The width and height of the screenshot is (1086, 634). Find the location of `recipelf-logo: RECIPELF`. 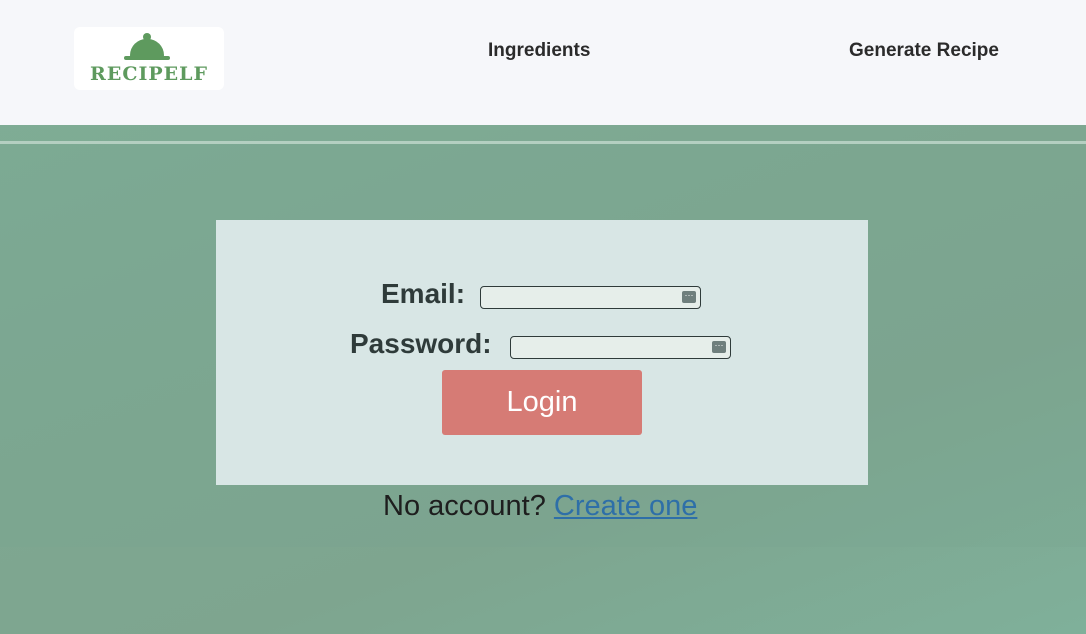

recipelf-logo: RECIPELF is located at coordinates (149, 58).